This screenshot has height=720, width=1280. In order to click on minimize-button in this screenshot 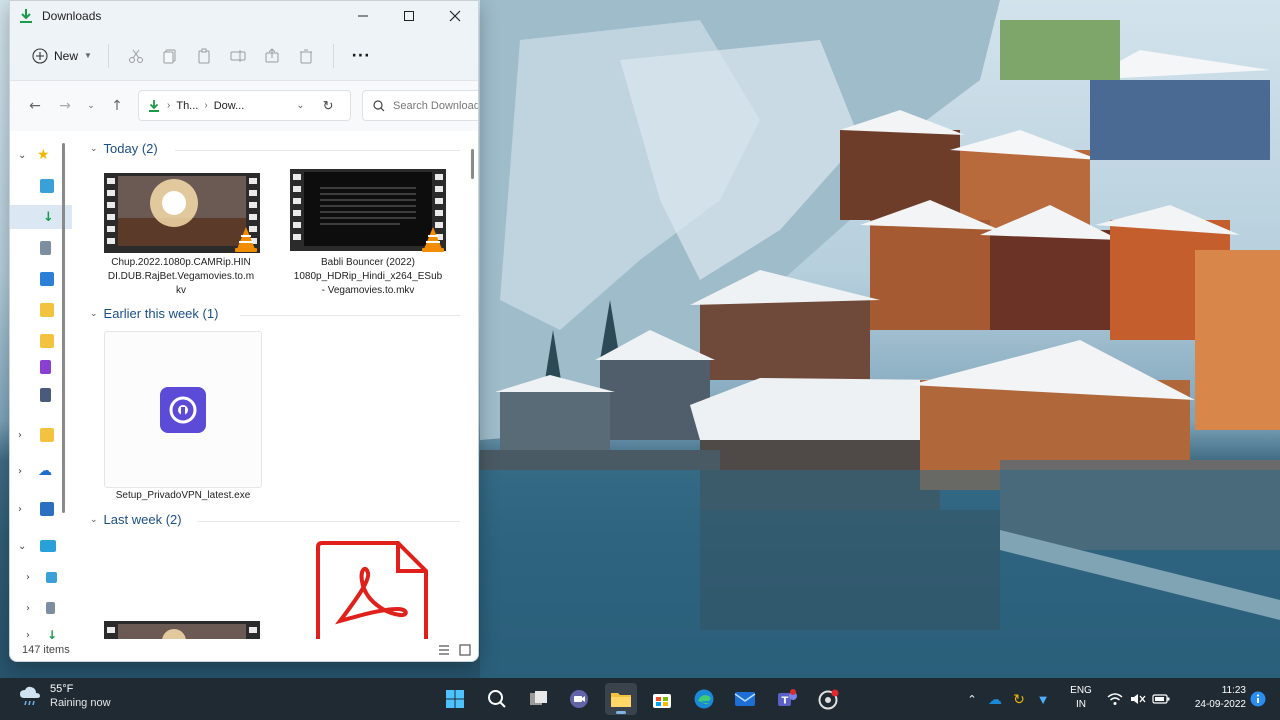, I will do `click(363, 16)`.